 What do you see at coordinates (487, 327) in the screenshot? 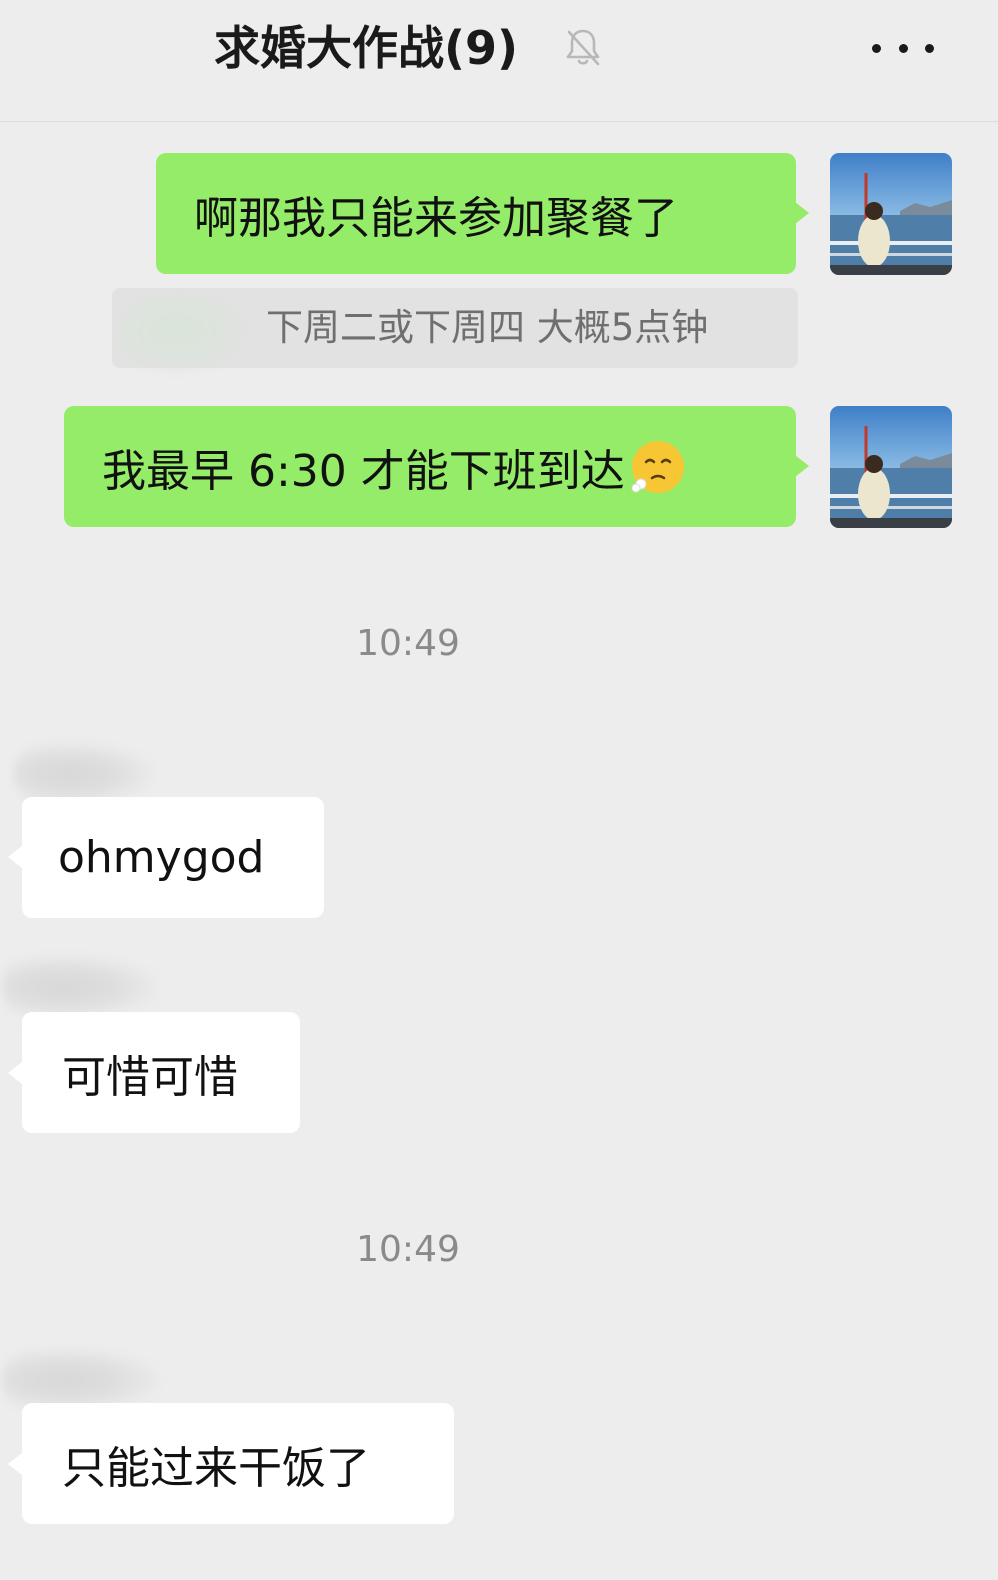
I see `quoted-reply-text: 下周二或下周四 大概5点钟` at bounding box center [487, 327].